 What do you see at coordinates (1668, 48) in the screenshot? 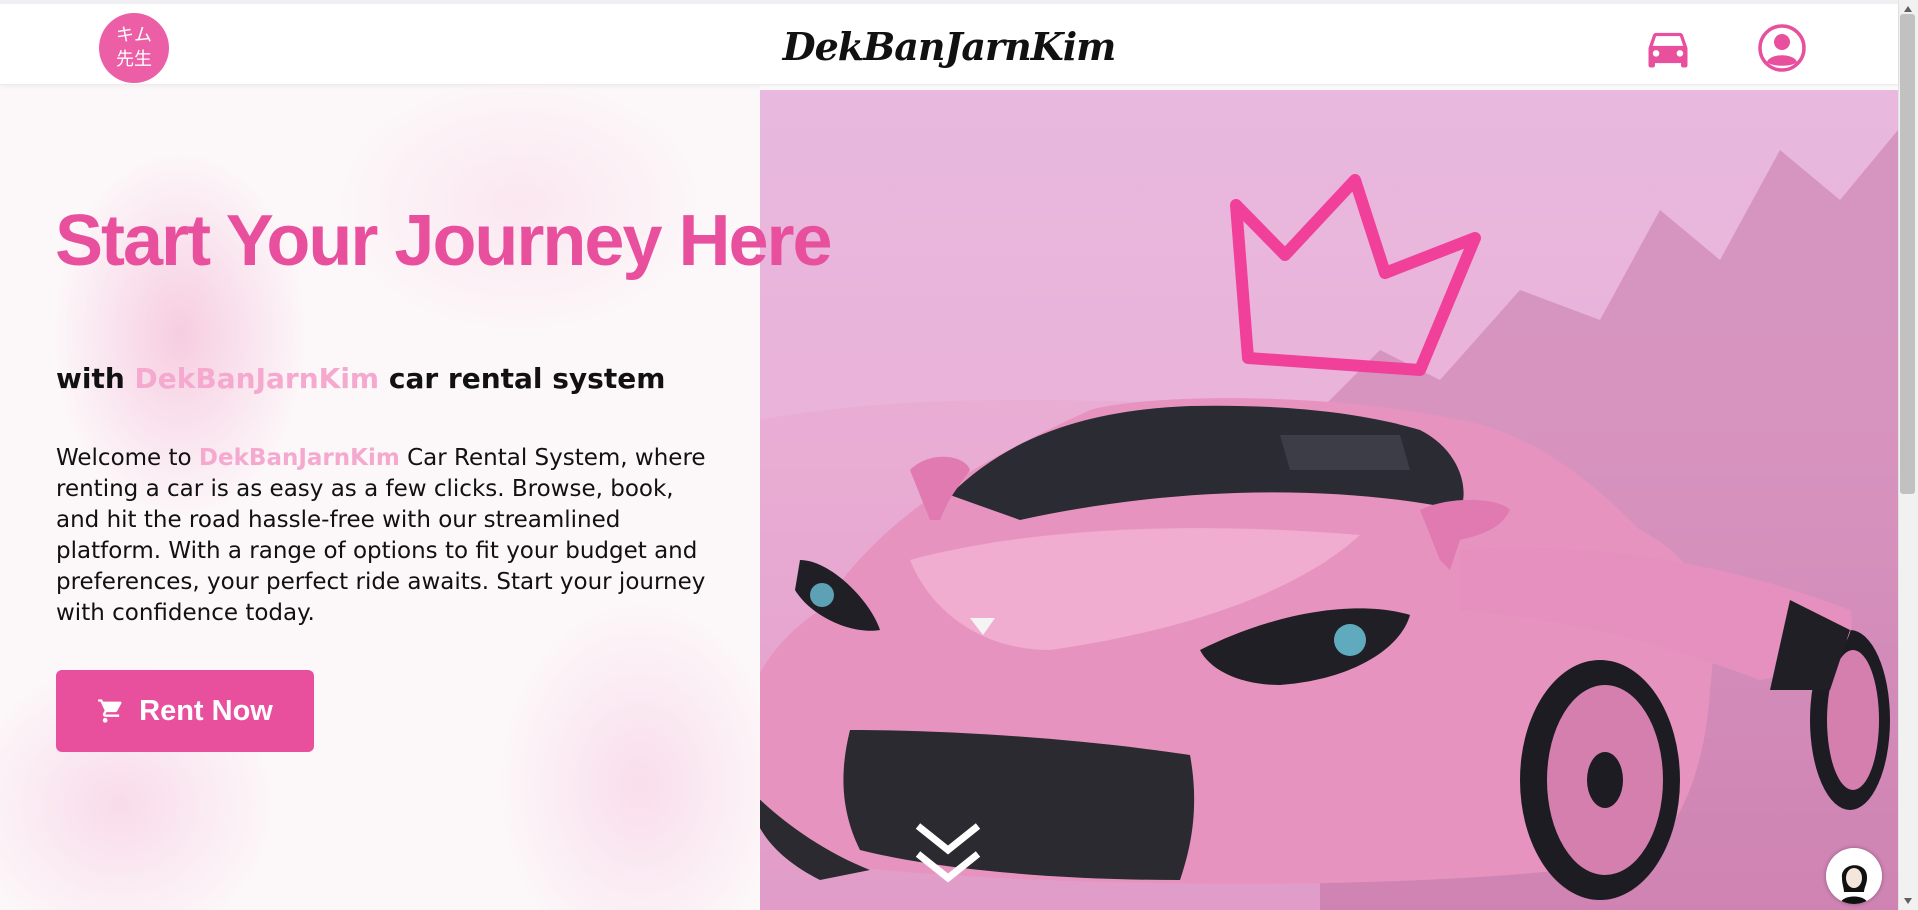
I see `car-icon` at bounding box center [1668, 48].